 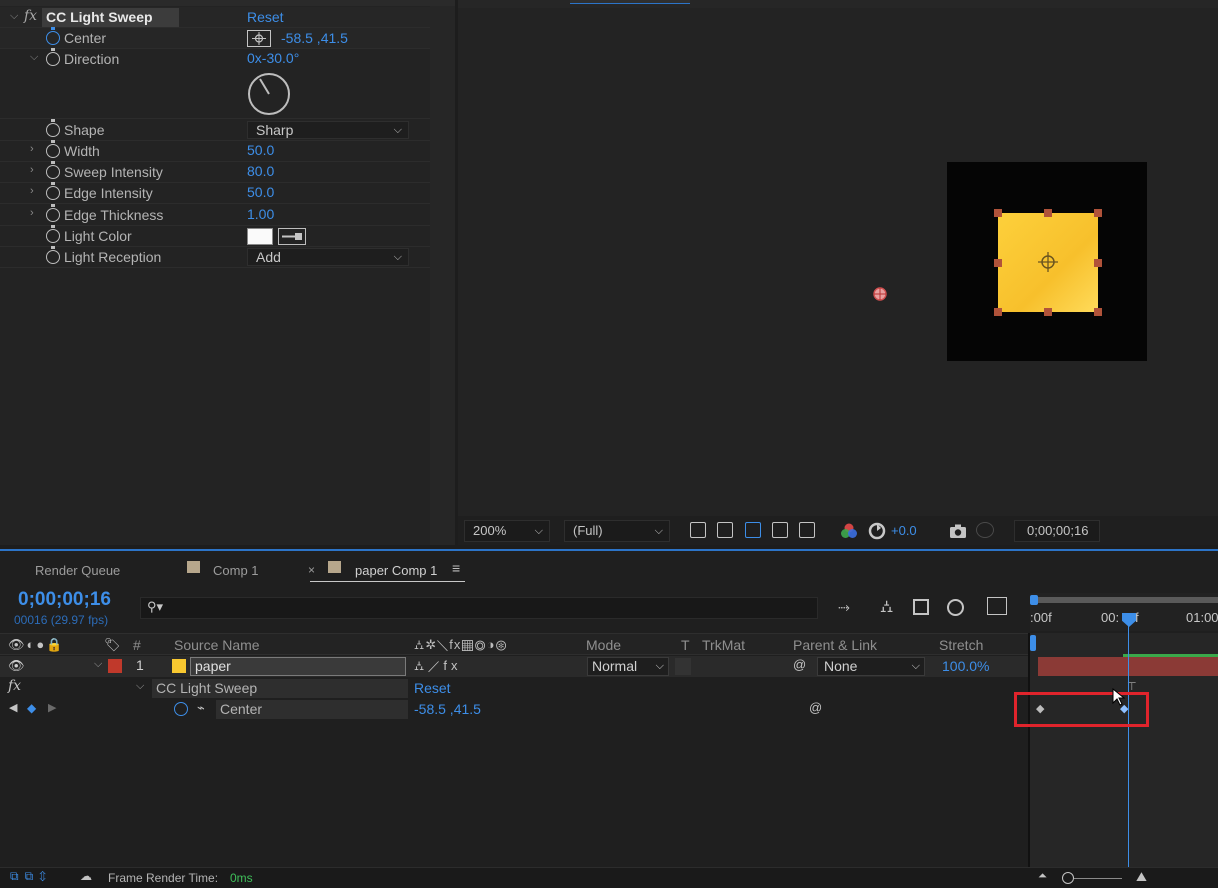 What do you see at coordinates (260, 192) in the screenshot?
I see `edge-intensity-value: 50.0` at bounding box center [260, 192].